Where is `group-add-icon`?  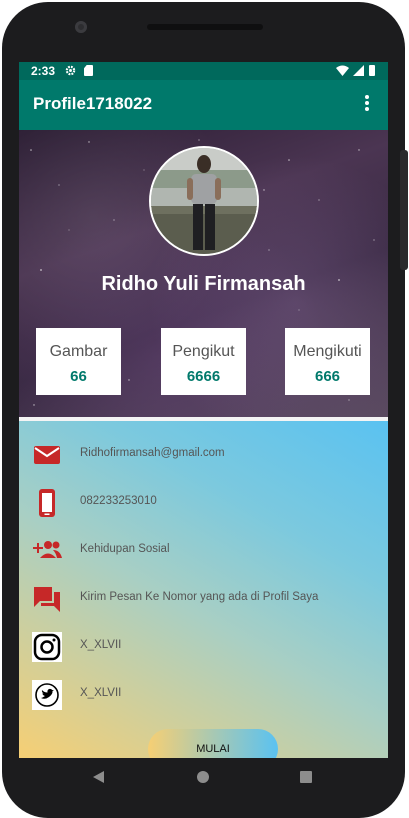
group-add-icon is located at coordinates (47, 549).